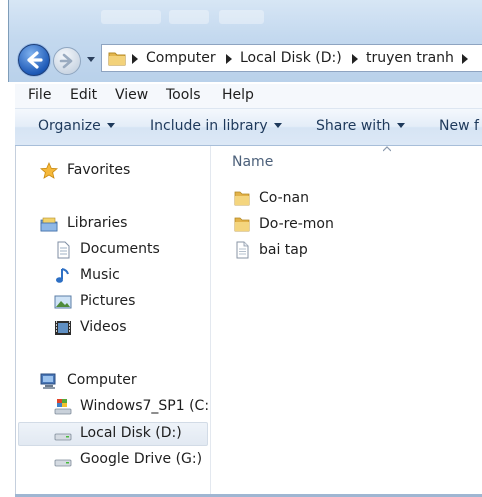 This screenshot has width=482, height=497. Describe the element at coordinates (183, 95) in the screenshot. I see `menu-tools: Tools` at that location.